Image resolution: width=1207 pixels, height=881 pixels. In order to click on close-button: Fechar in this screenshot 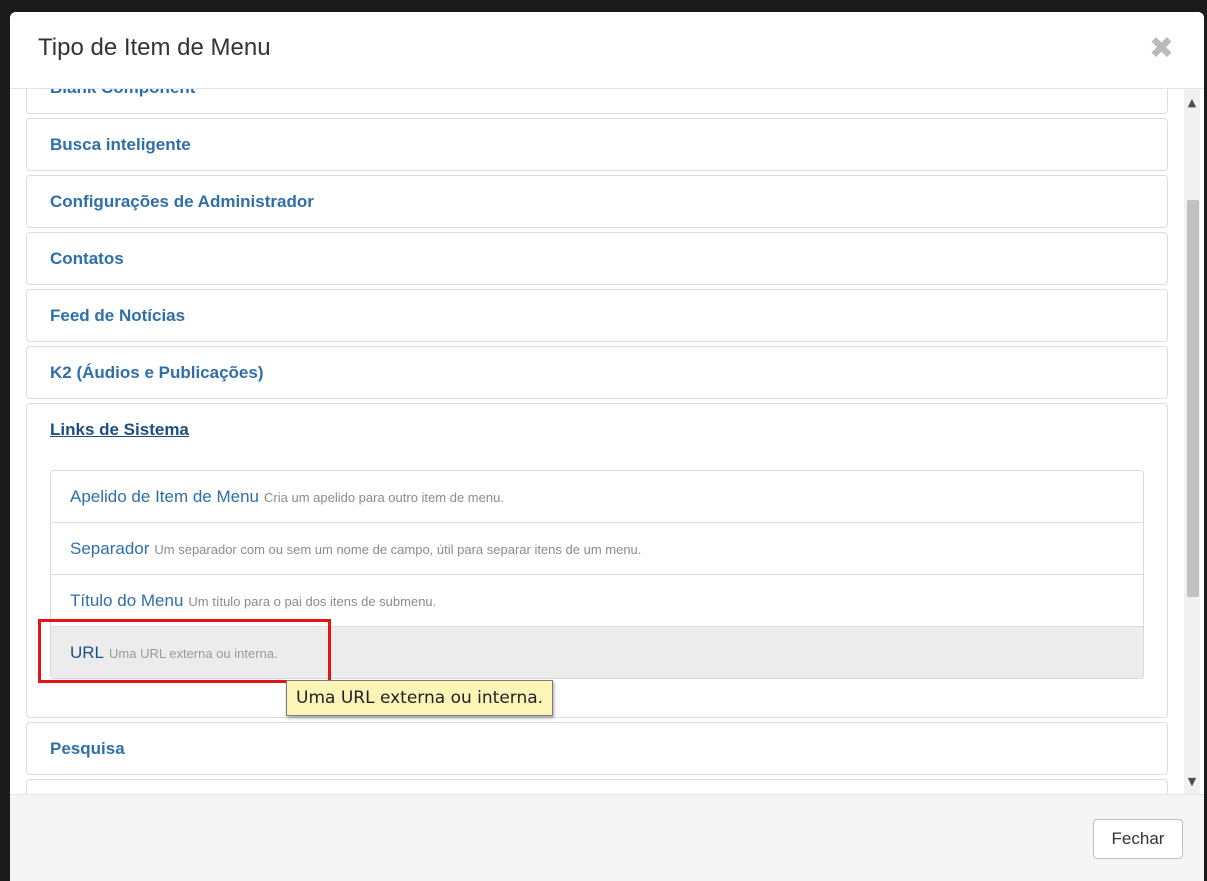, I will do `click(1138, 839)`.